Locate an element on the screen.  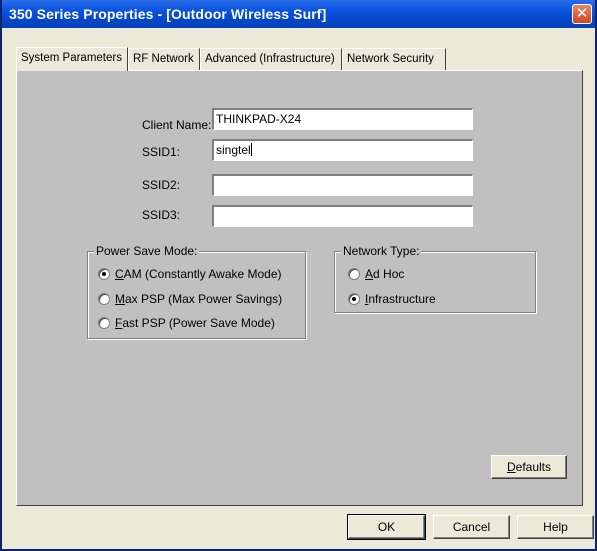
ssid2-label: SSID2: is located at coordinates (161, 185).